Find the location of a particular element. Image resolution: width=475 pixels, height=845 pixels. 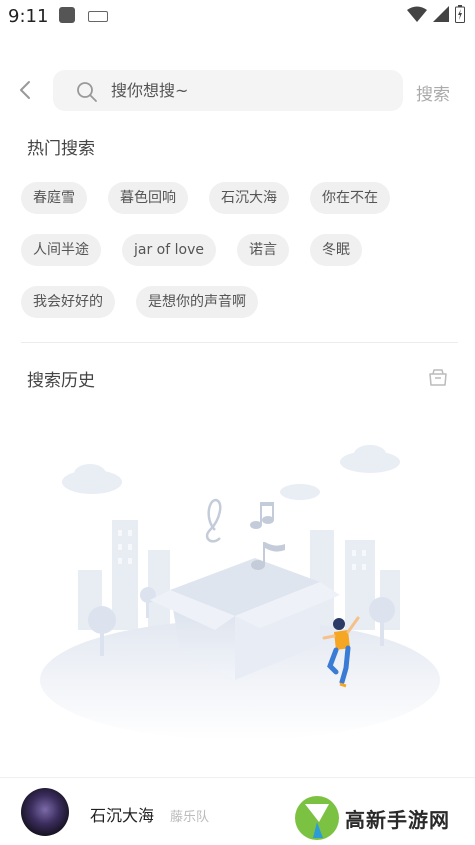

watermark: 高新手游网 is located at coordinates (378, 819).